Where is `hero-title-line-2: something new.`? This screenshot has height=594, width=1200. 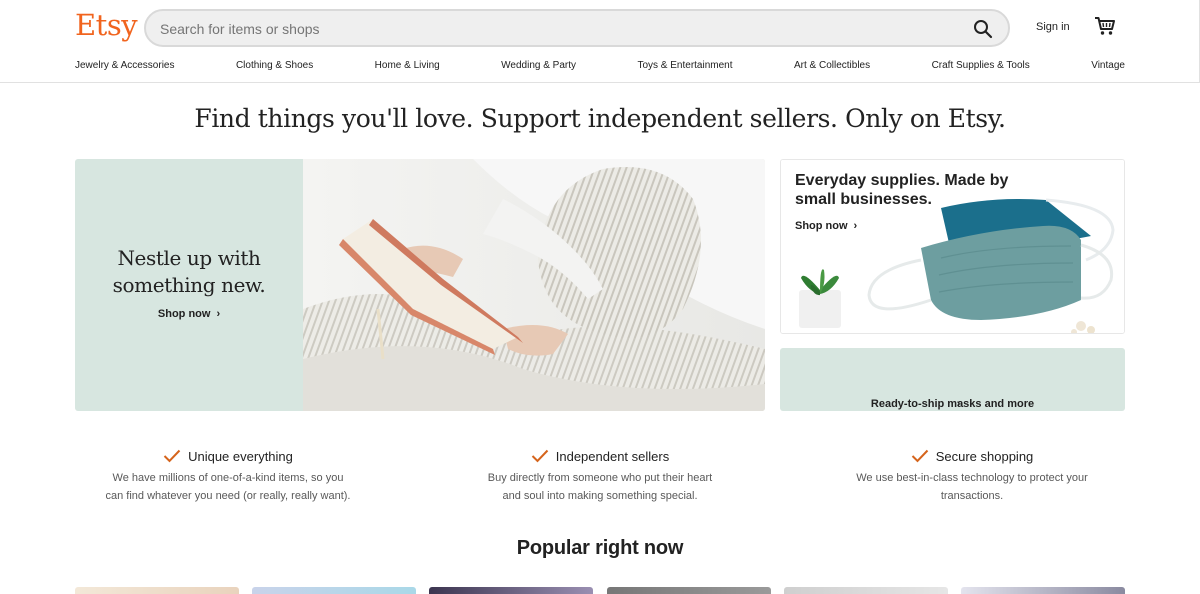
hero-title-line-2: something new. is located at coordinates (189, 285).